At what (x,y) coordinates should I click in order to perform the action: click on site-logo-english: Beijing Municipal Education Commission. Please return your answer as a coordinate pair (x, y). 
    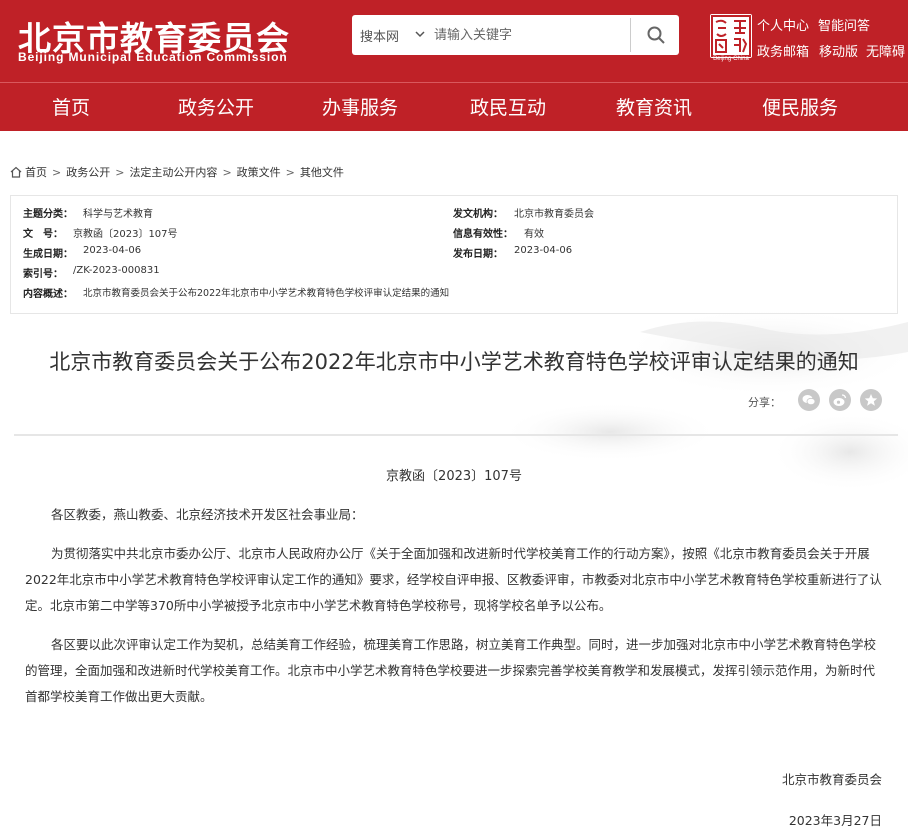
    Looking at the image, I should click on (153, 57).